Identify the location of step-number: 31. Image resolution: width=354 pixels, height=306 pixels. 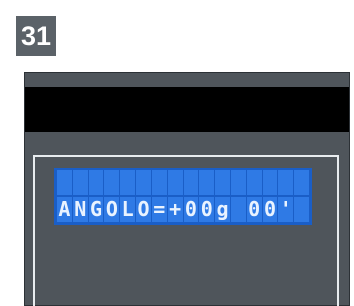
(36, 35).